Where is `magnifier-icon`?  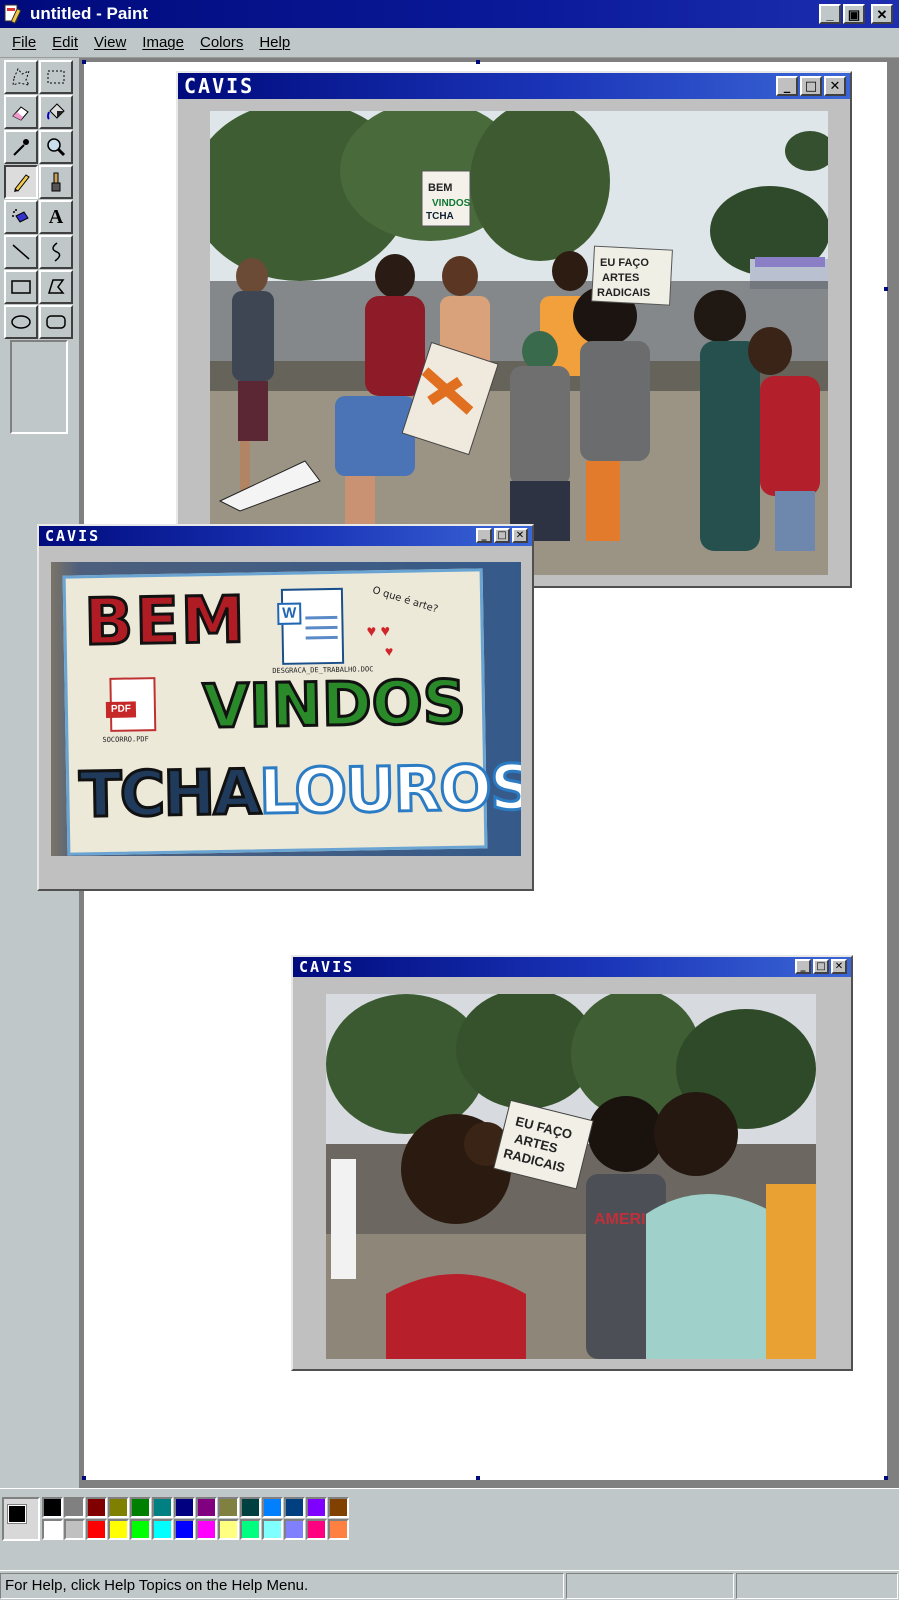
magnifier-icon is located at coordinates (56, 147).